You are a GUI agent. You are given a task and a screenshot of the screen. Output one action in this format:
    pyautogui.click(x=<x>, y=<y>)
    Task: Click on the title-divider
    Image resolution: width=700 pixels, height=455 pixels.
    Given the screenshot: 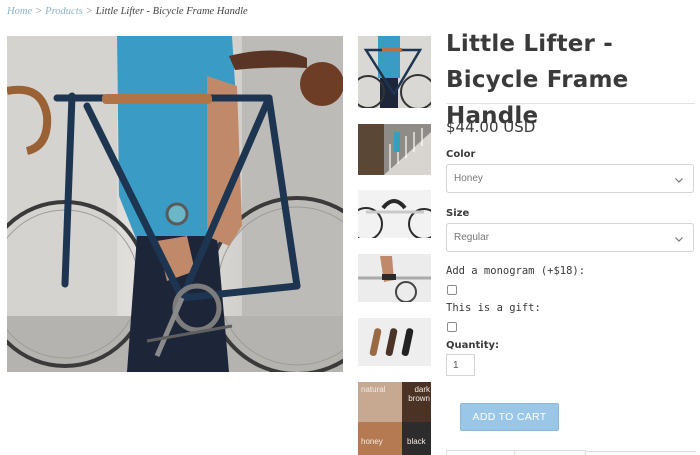 What is the action you would take?
    pyautogui.click(x=570, y=103)
    